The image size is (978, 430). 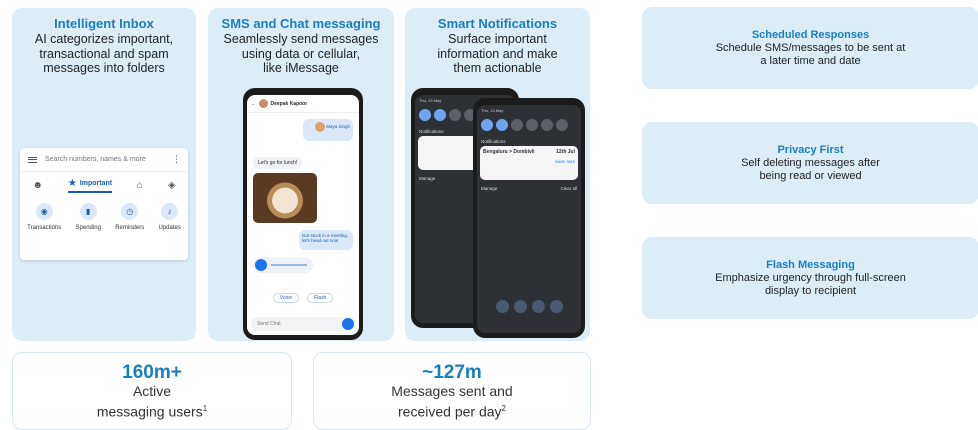 What do you see at coordinates (497, 53) in the screenshot?
I see `card-desc-line: information and make` at bounding box center [497, 53].